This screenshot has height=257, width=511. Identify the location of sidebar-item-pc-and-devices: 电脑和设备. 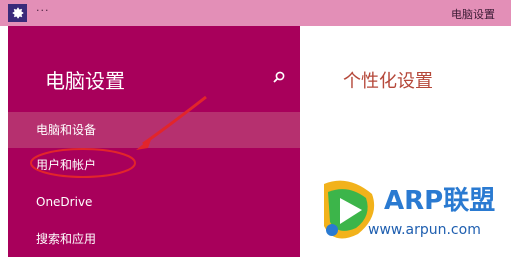
(154, 130).